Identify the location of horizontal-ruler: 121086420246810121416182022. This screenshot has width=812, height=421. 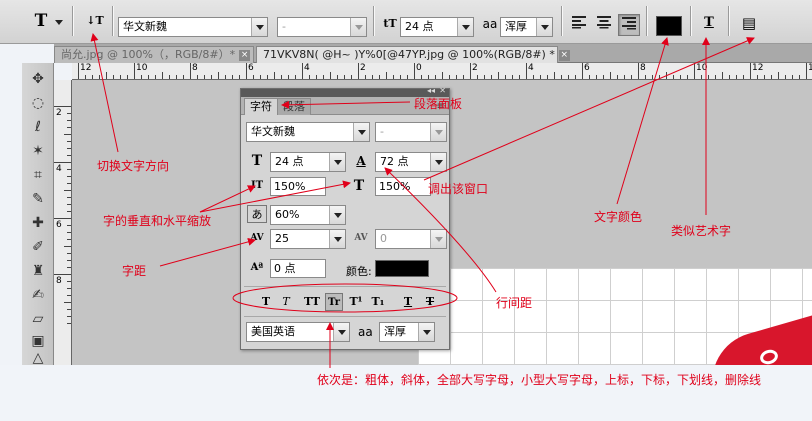
(442, 71).